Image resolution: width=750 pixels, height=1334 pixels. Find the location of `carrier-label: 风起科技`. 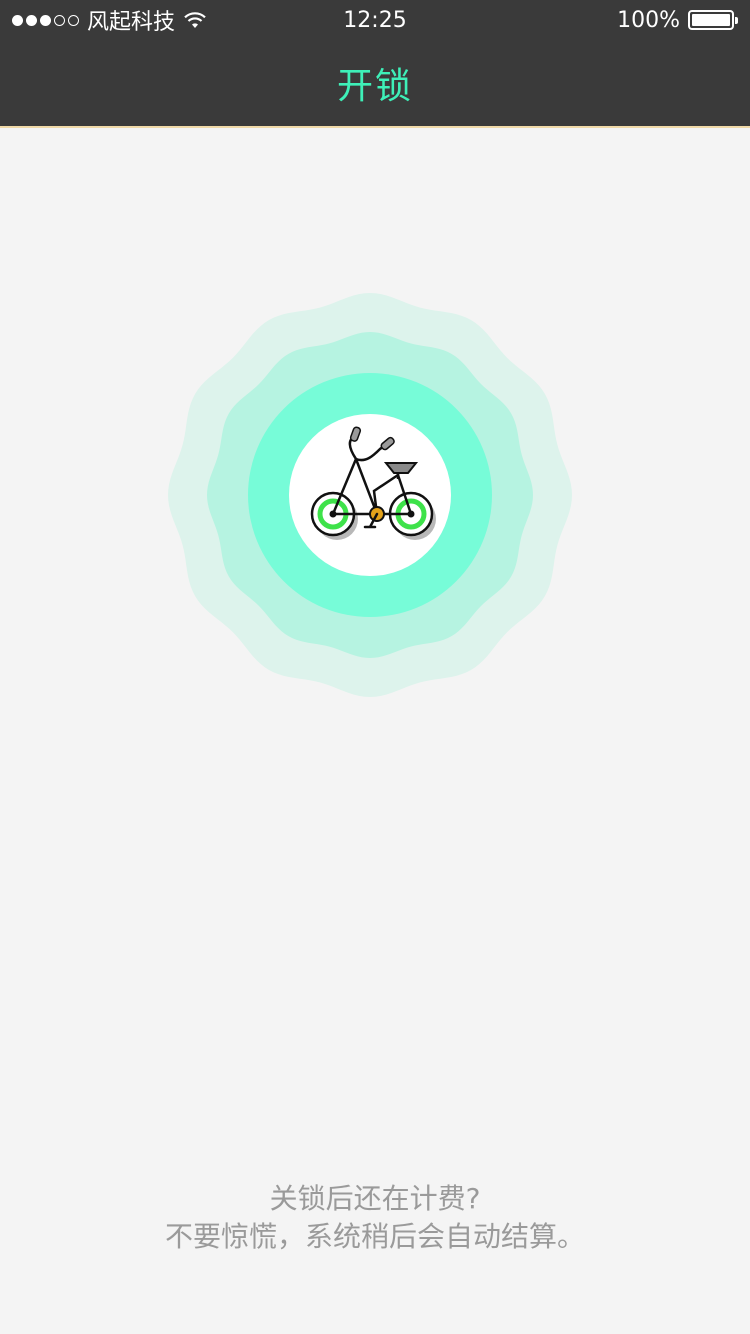

carrier-label: 风起科技 is located at coordinates (131, 22).